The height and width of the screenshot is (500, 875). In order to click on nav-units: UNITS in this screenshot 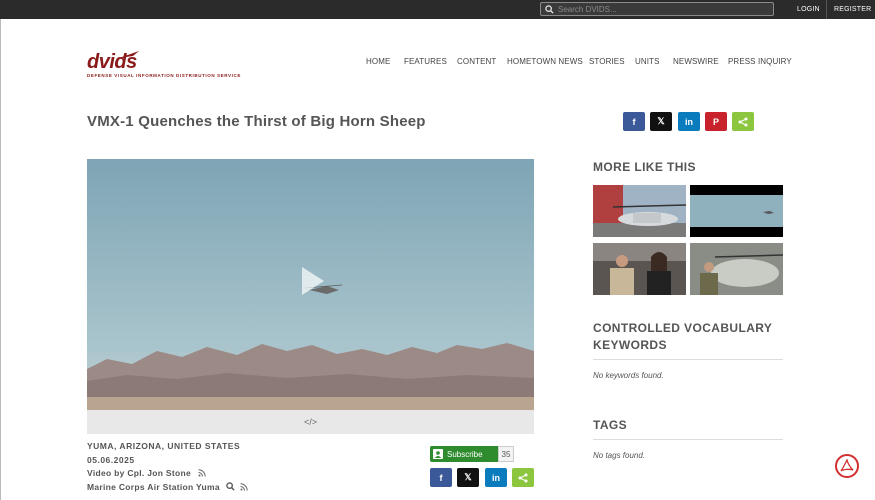, I will do `click(647, 61)`.